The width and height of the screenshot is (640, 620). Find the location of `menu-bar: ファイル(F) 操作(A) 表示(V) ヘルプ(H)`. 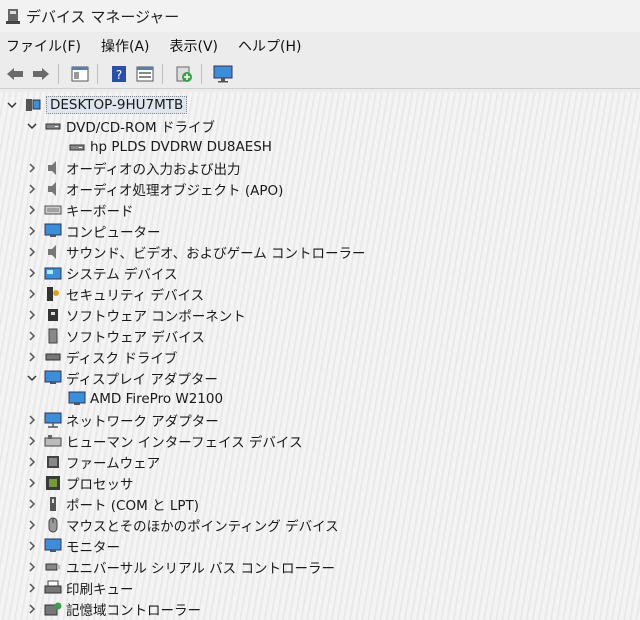

menu-bar: ファイル(F) 操作(A) 表示(V) ヘルプ(H) is located at coordinates (320, 46).